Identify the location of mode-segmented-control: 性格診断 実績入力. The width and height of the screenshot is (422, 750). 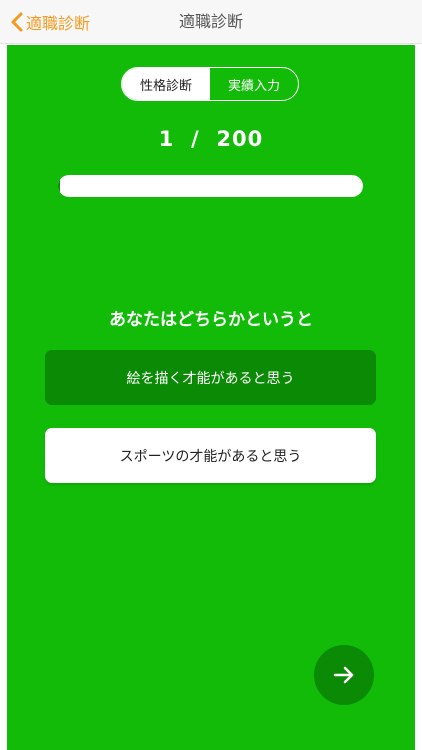
(210, 84).